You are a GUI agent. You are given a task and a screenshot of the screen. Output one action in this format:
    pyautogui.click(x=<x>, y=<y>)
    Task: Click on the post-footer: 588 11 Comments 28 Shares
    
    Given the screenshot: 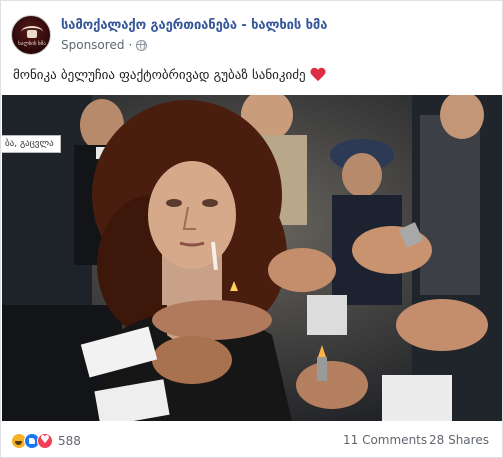 What is the action you would take?
    pyautogui.click(x=251, y=442)
    